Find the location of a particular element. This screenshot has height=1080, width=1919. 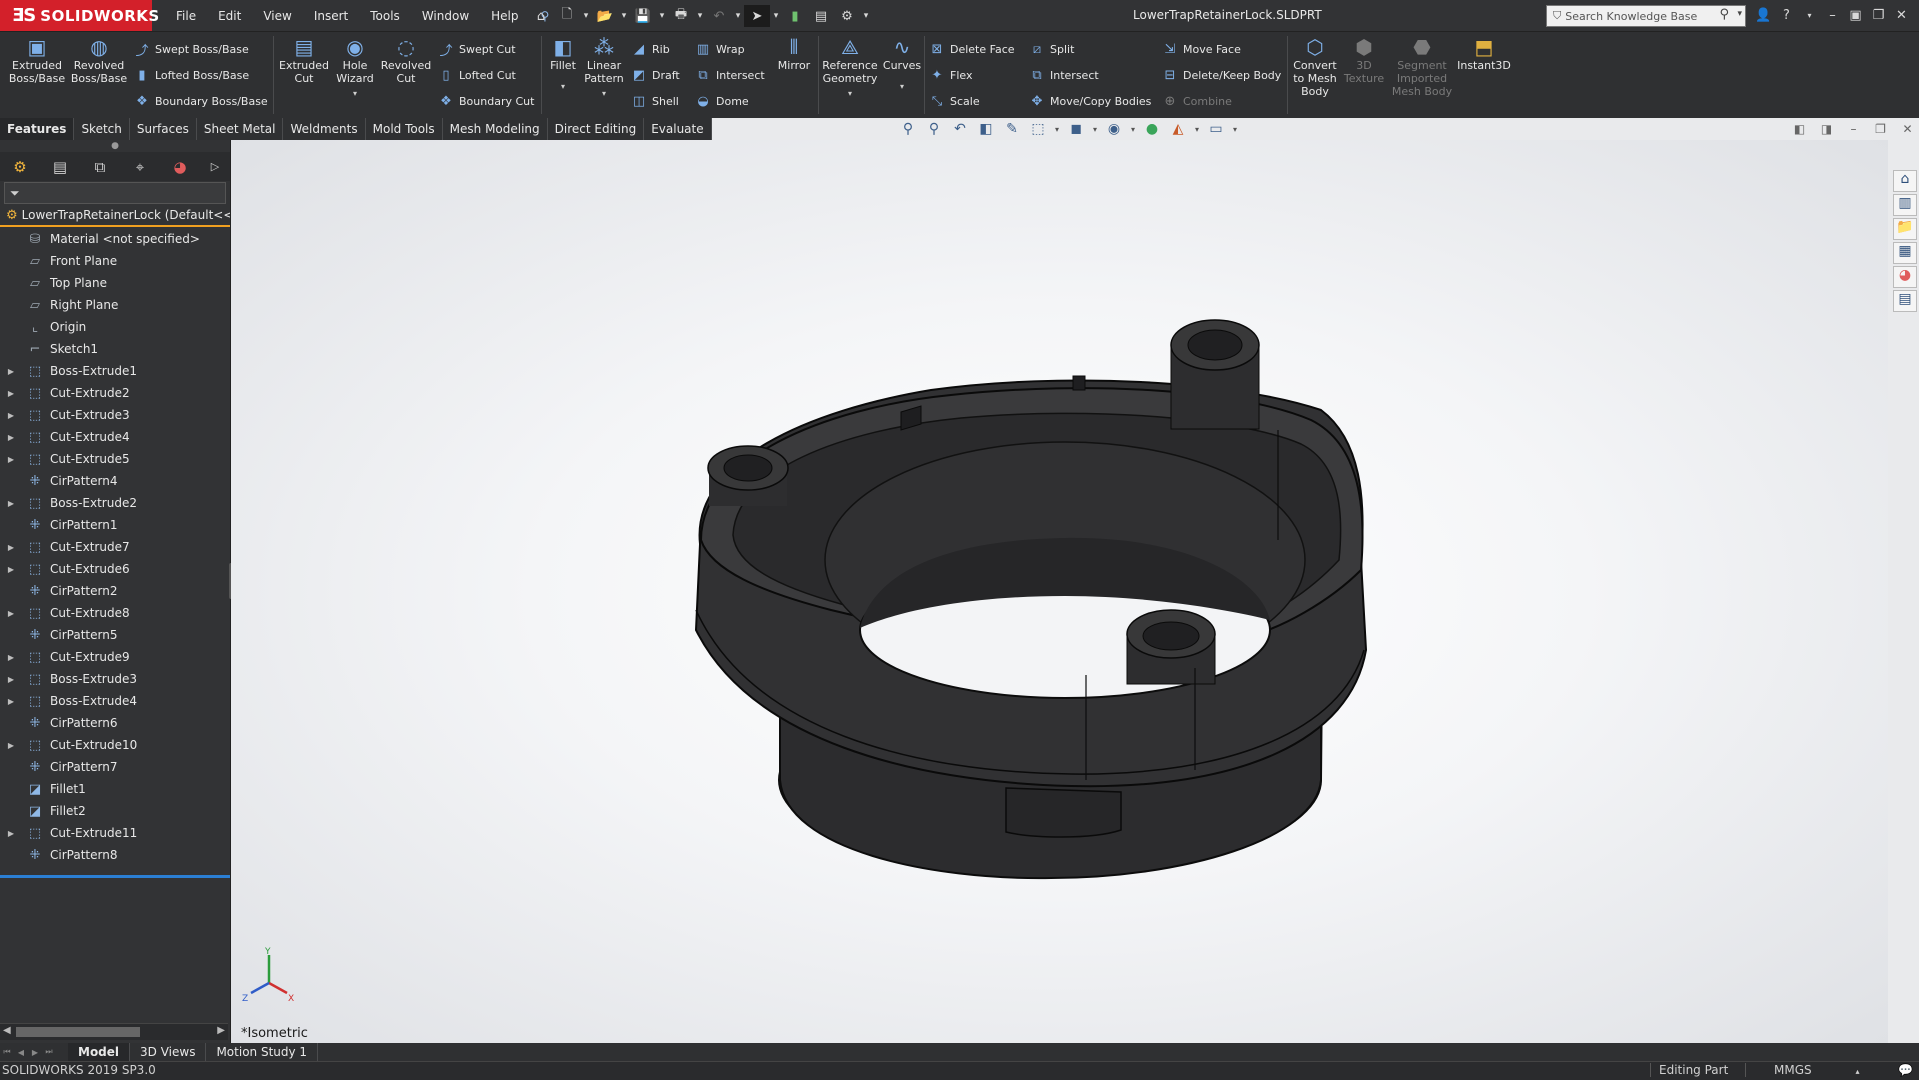

tree-item: ⌐ Sketch1 is located at coordinates (115, 349).